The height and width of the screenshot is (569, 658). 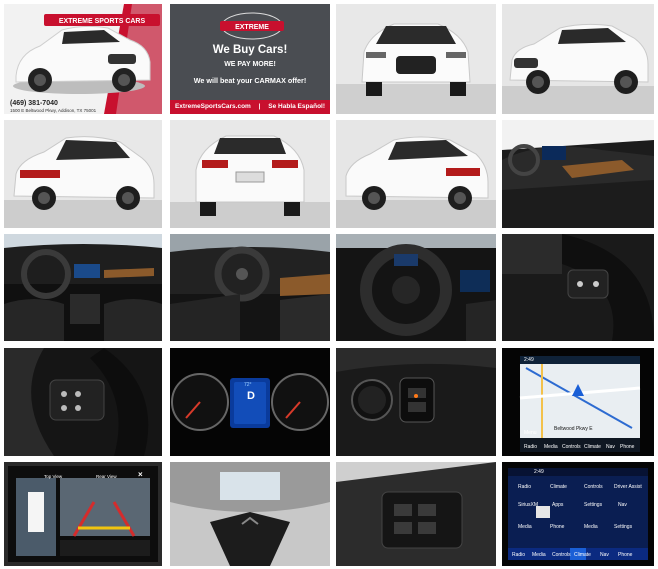 I want to click on photo-thumb-14-instrument-cluster: D 72°, so click(x=250, y=402).